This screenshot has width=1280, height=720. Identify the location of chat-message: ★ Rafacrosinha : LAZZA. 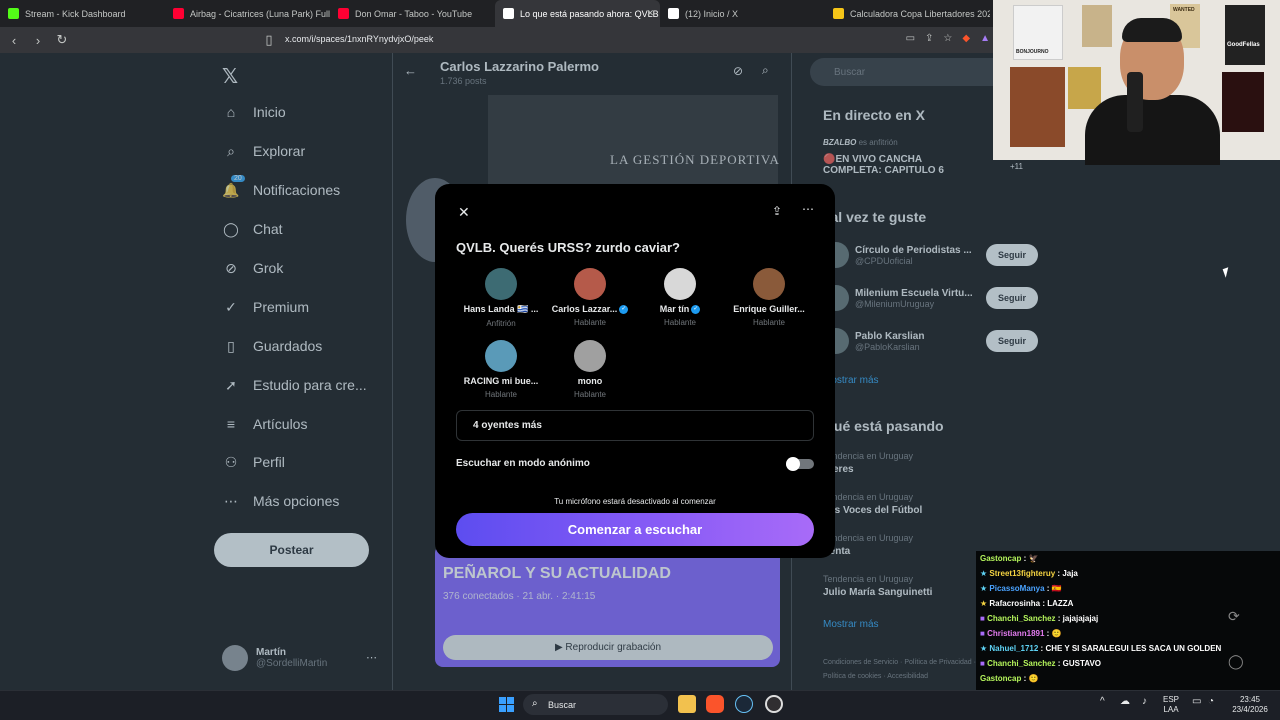
(1027, 603).